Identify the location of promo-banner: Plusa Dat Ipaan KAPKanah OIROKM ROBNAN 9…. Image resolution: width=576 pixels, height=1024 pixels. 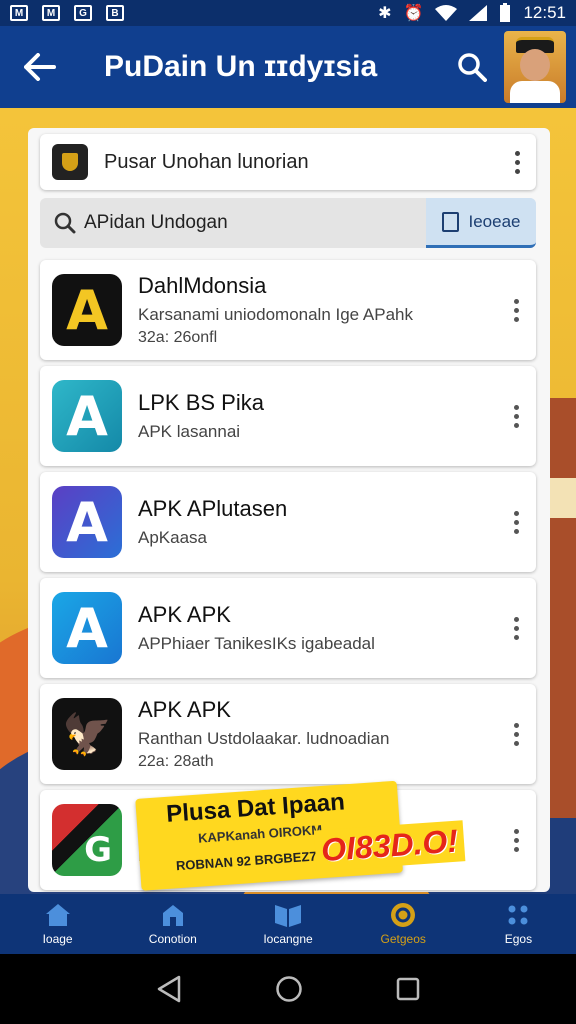
(300, 833).